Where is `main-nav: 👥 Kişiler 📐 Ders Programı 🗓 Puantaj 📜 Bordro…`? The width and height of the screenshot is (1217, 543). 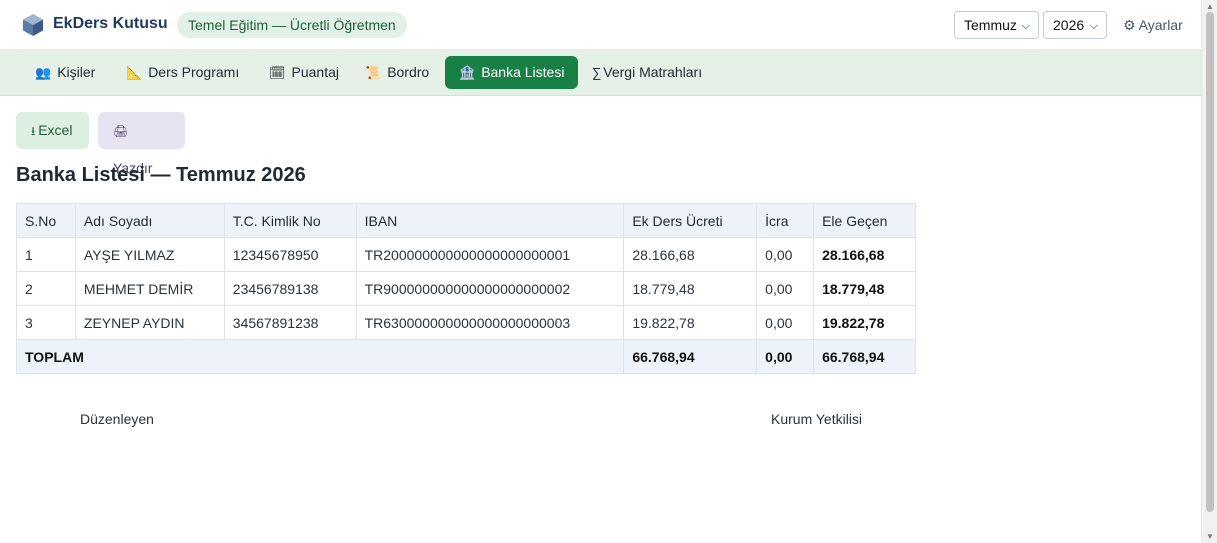 main-nav: 👥 Kişiler 📐 Ders Programı 🗓 Puantaj 📜 Bordro… is located at coordinates (600, 73).